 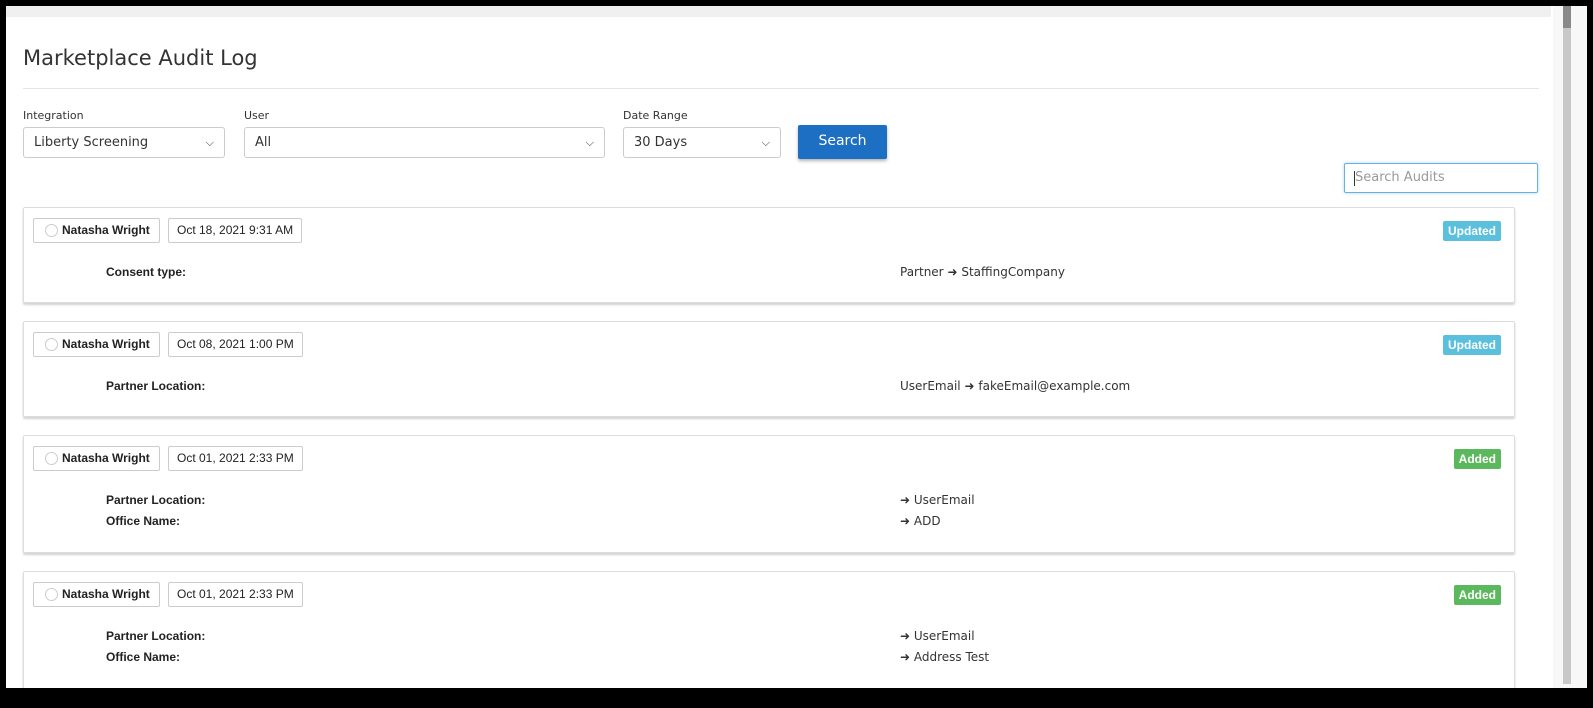 I want to click on page-title: Marketplace Audit Log, so click(x=140, y=58).